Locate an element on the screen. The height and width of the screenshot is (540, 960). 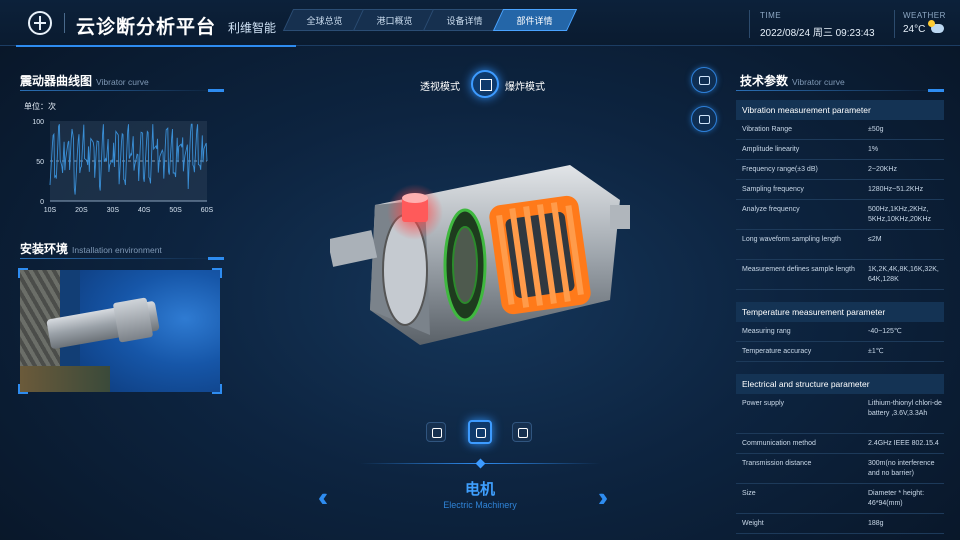
eye-icon is located at coordinates (704, 119).